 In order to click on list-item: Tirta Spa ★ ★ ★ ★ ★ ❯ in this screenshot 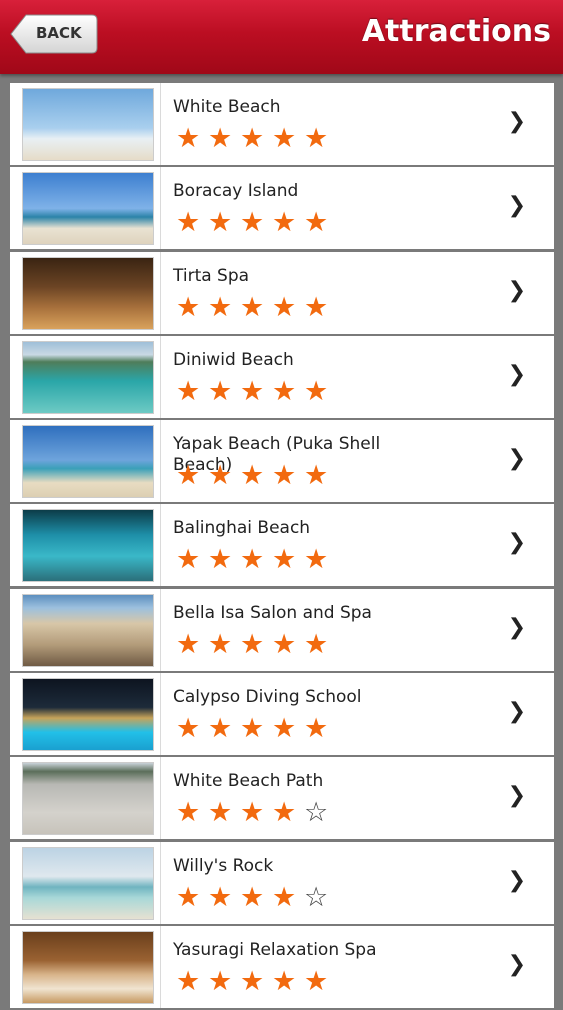, I will do `click(282, 292)`.